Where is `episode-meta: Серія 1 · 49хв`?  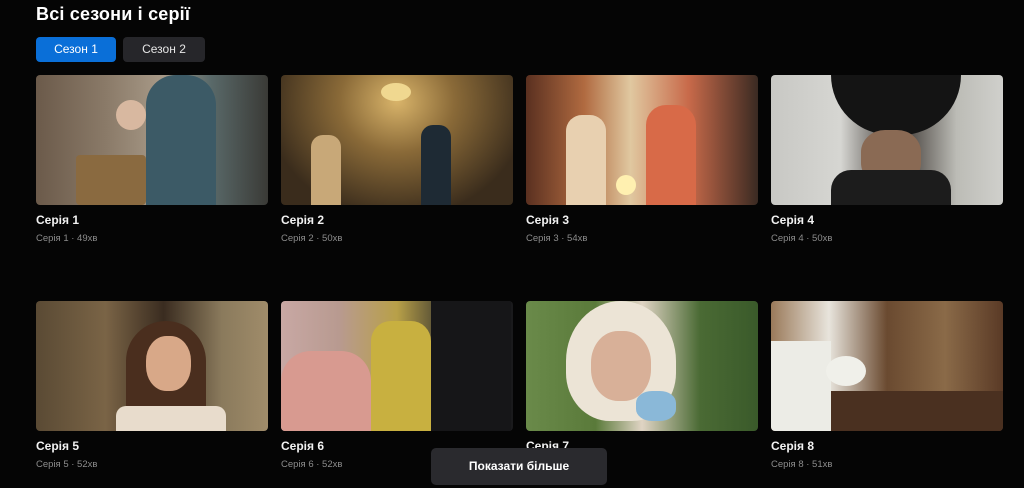 episode-meta: Серія 1 · 49хв is located at coordinates (67, 238).